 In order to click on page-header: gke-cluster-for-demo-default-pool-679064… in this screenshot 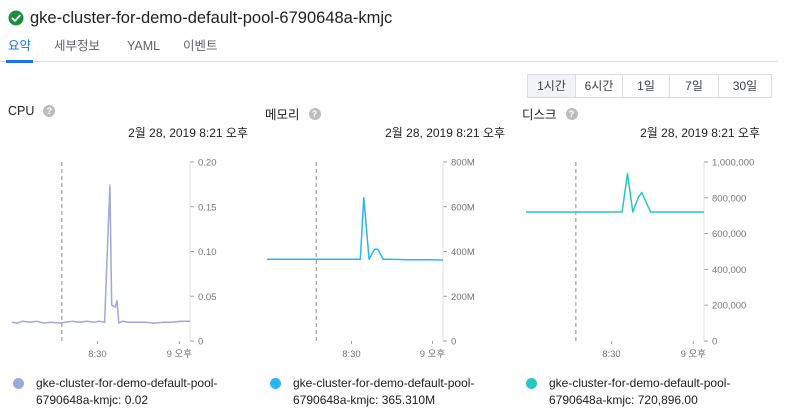, I will do `click(200, 18)`.